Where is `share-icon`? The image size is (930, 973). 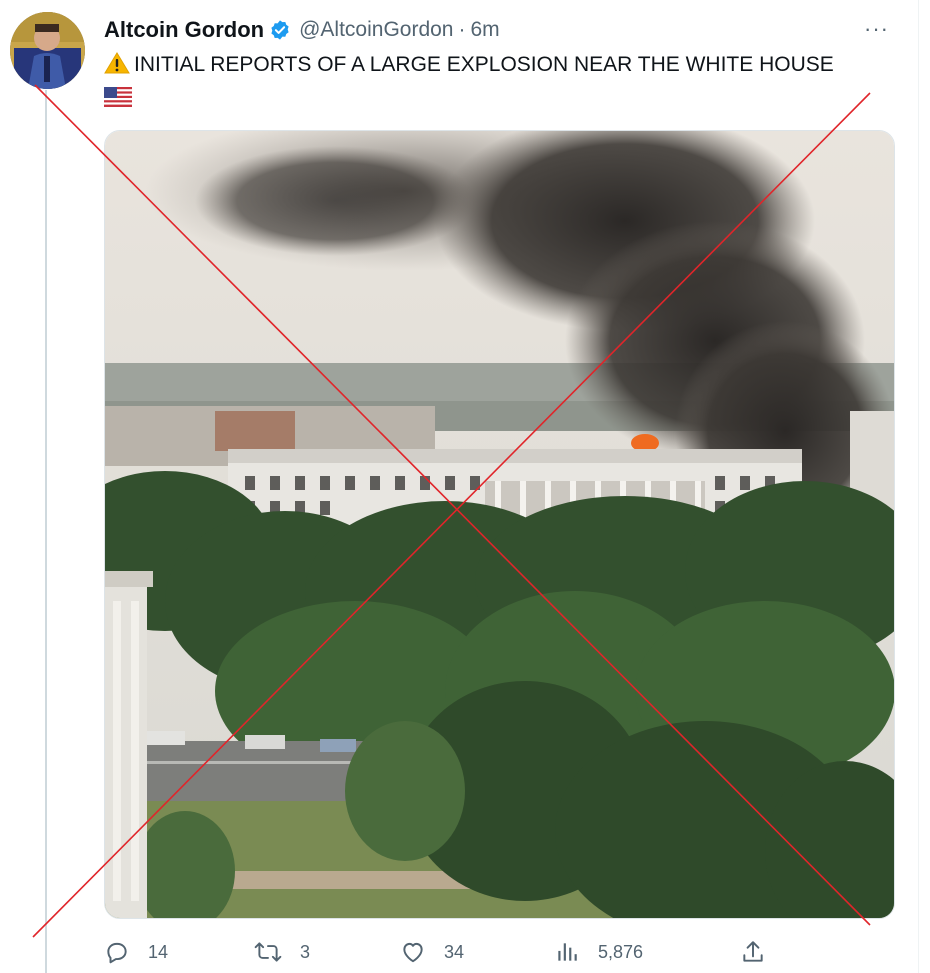
share-icon is located at coordinates (753, 951).